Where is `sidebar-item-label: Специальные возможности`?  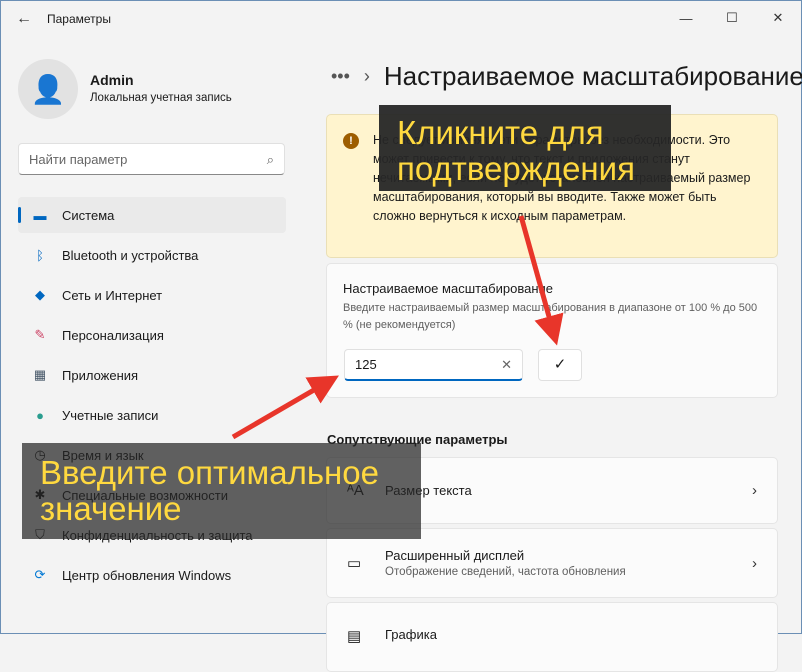
sidebar-item-label: Специальные возможности is located at coordinates (145, 495).